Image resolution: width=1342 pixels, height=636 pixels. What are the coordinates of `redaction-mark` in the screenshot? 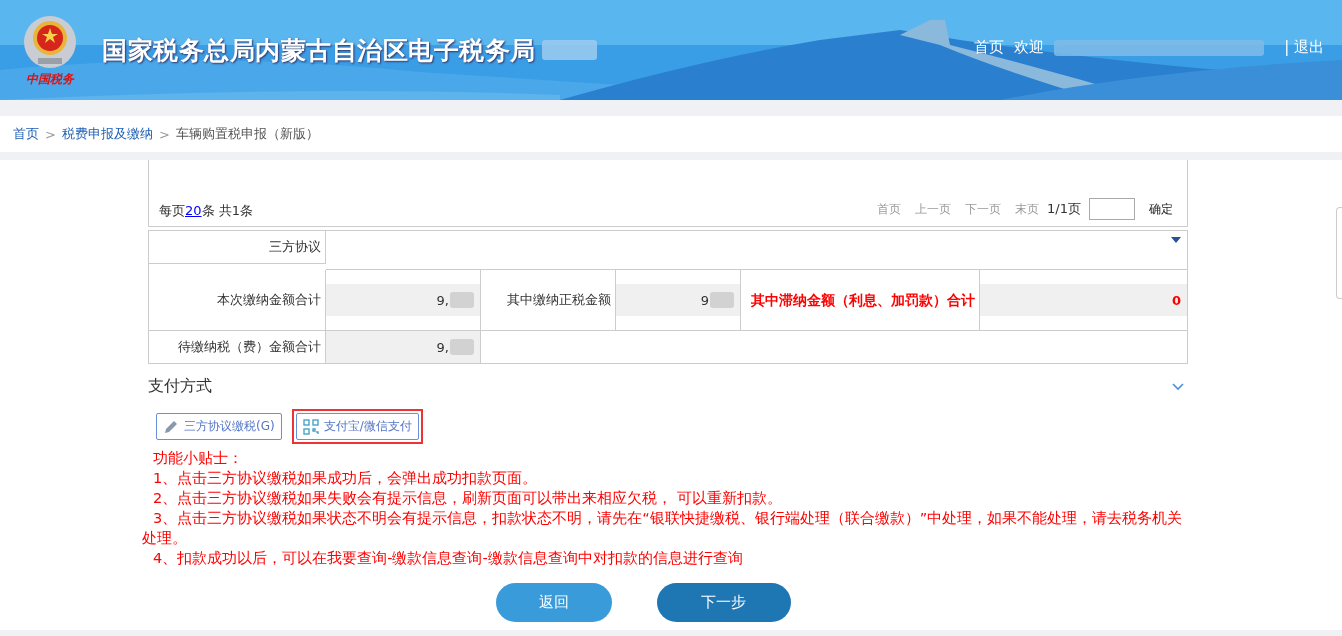 It's located at (569, 50).